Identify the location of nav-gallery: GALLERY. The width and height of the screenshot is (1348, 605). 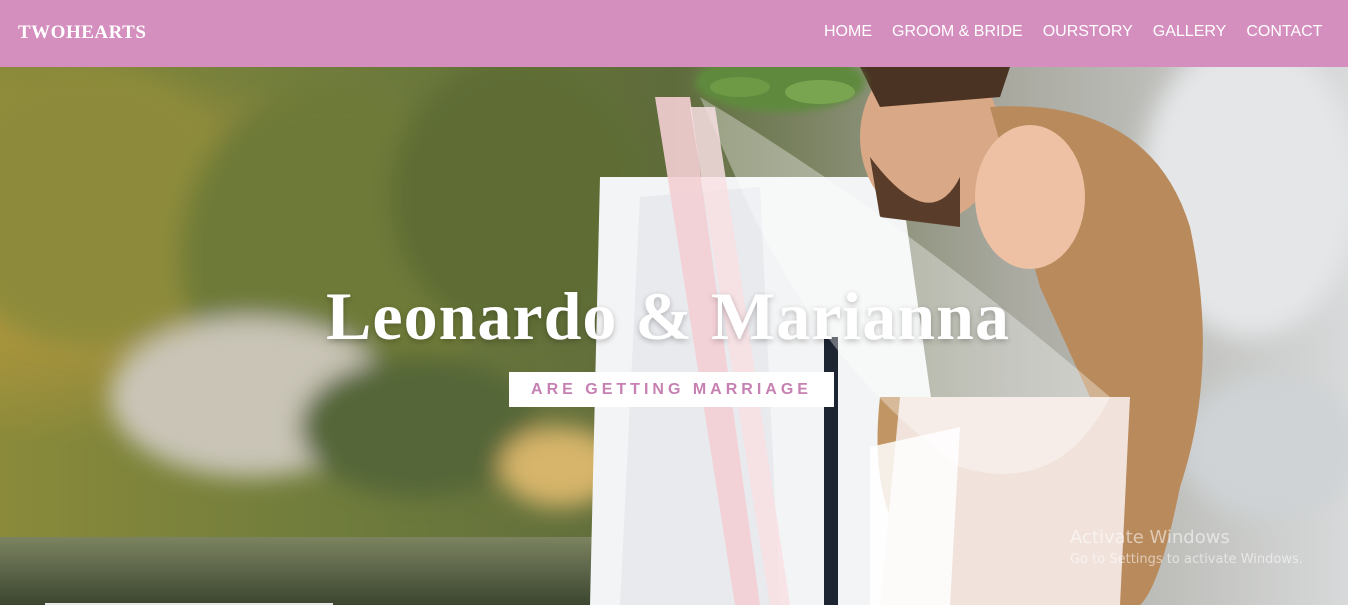
(1190, 32).